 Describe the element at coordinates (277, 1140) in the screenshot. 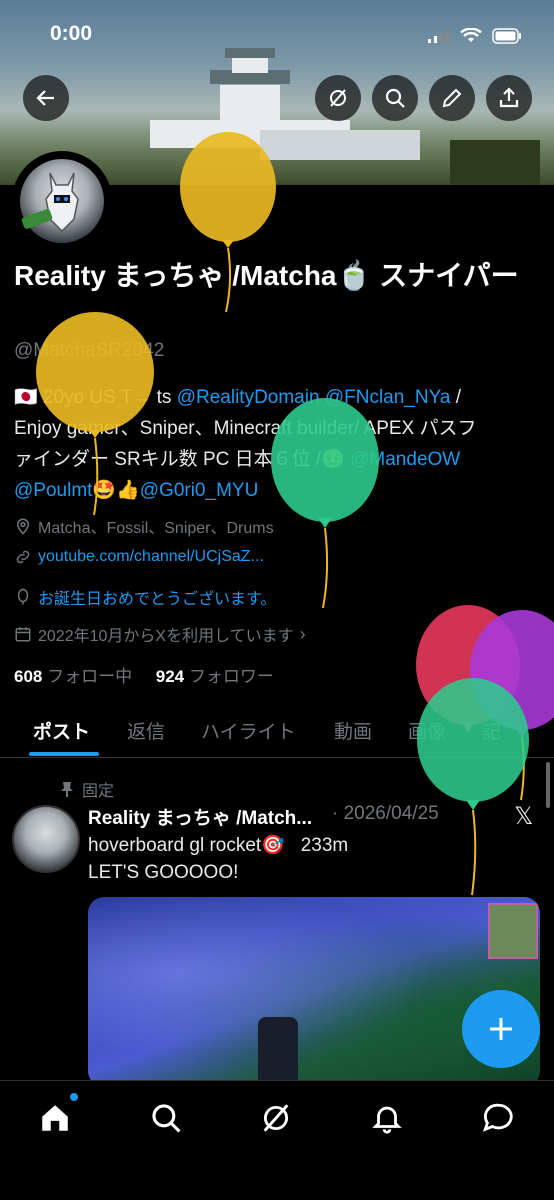

I see `bottom-navigation` at that location.